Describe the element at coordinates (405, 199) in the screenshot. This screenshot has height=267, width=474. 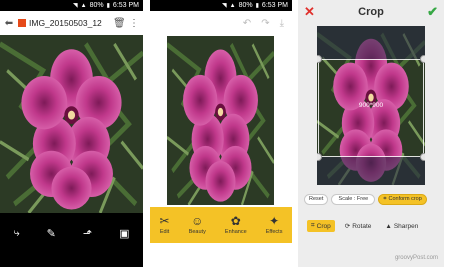
I see `confirm-crop-label: Conform crop` at that location.